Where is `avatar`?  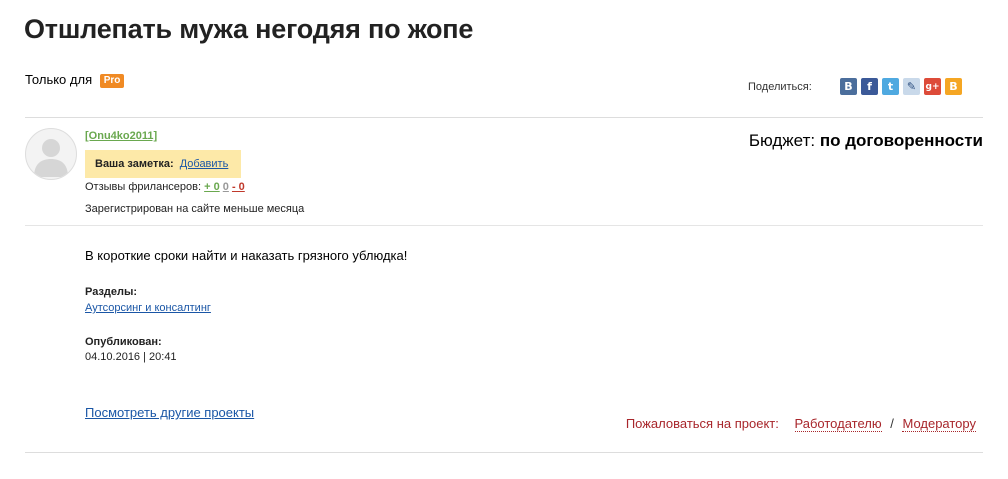 avatar is located at coordinates (51, 154).